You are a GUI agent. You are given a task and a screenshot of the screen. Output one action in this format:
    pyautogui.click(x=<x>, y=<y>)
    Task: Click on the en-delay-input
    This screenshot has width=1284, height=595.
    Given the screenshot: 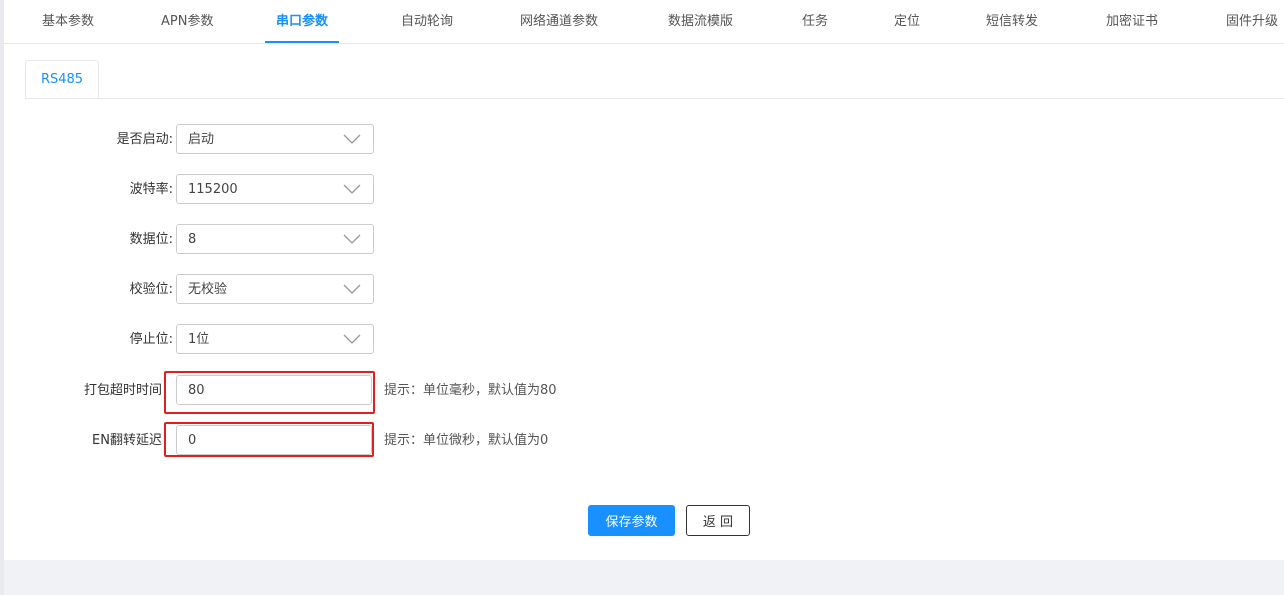 What is the action you would take?
    pyautogui.click(x=274, y=440)
    